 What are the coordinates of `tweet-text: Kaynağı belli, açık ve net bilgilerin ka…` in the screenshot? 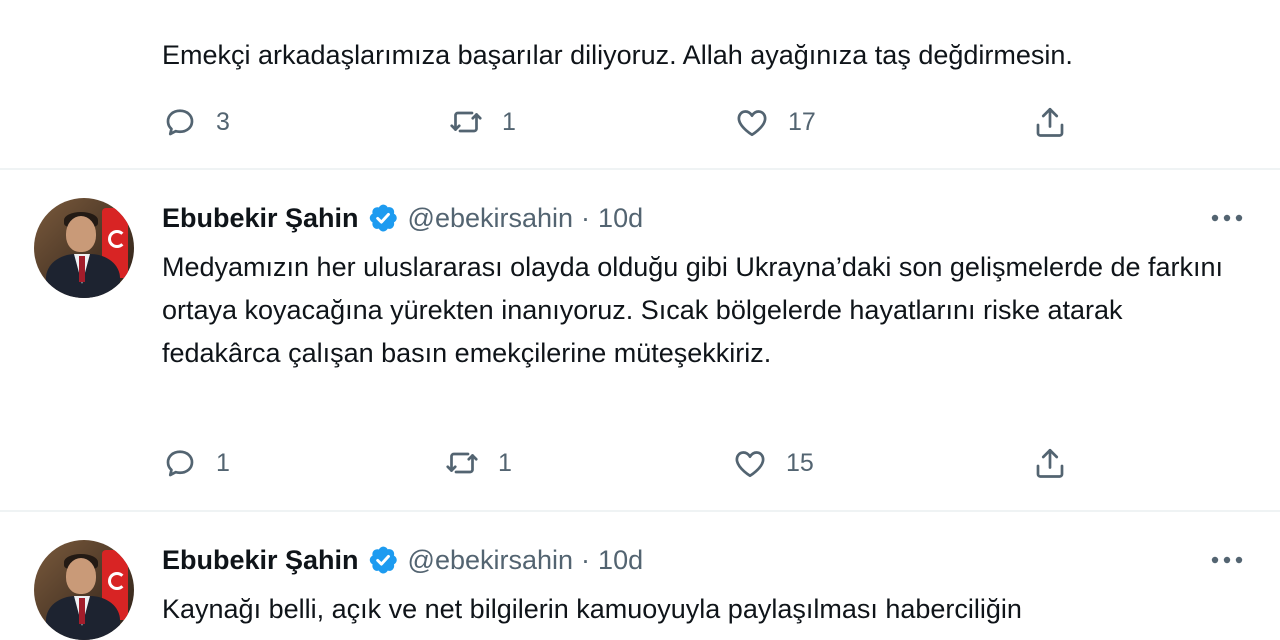 It's located at (592, 609).